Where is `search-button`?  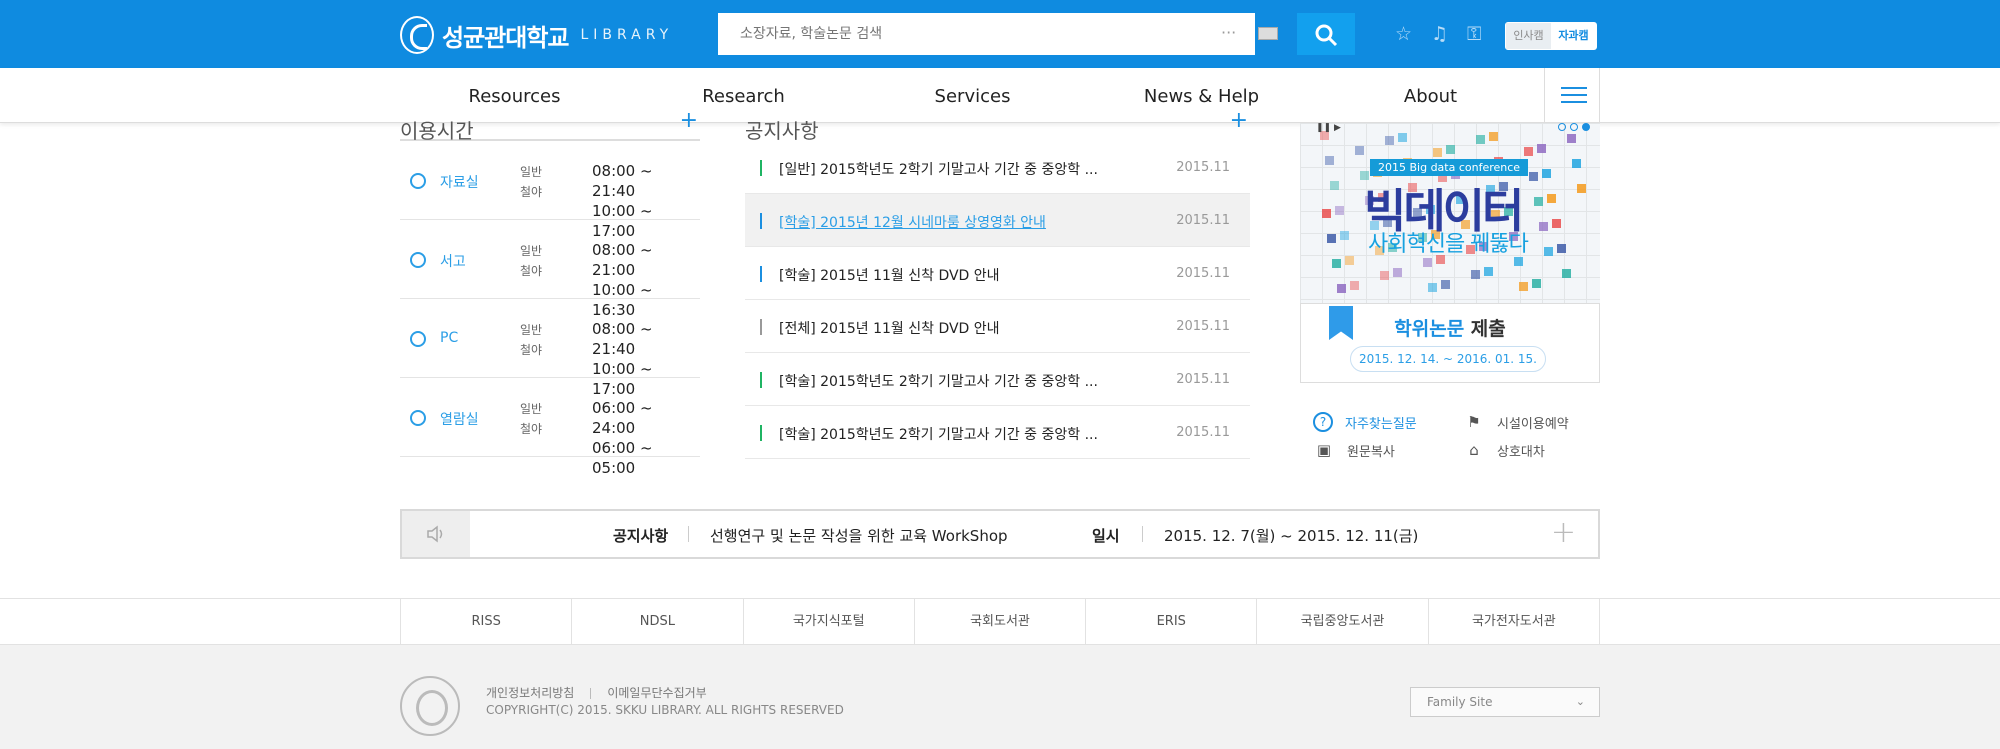 search-button is located at coordinates (1326, 34).